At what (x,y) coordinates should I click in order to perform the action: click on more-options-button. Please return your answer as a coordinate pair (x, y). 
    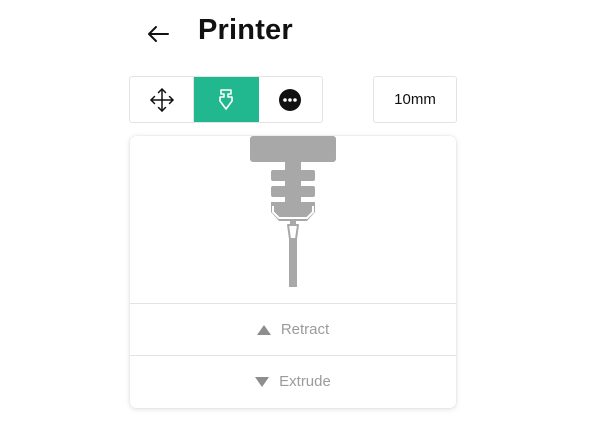
    Looking at the image, I should click on (290, 99).